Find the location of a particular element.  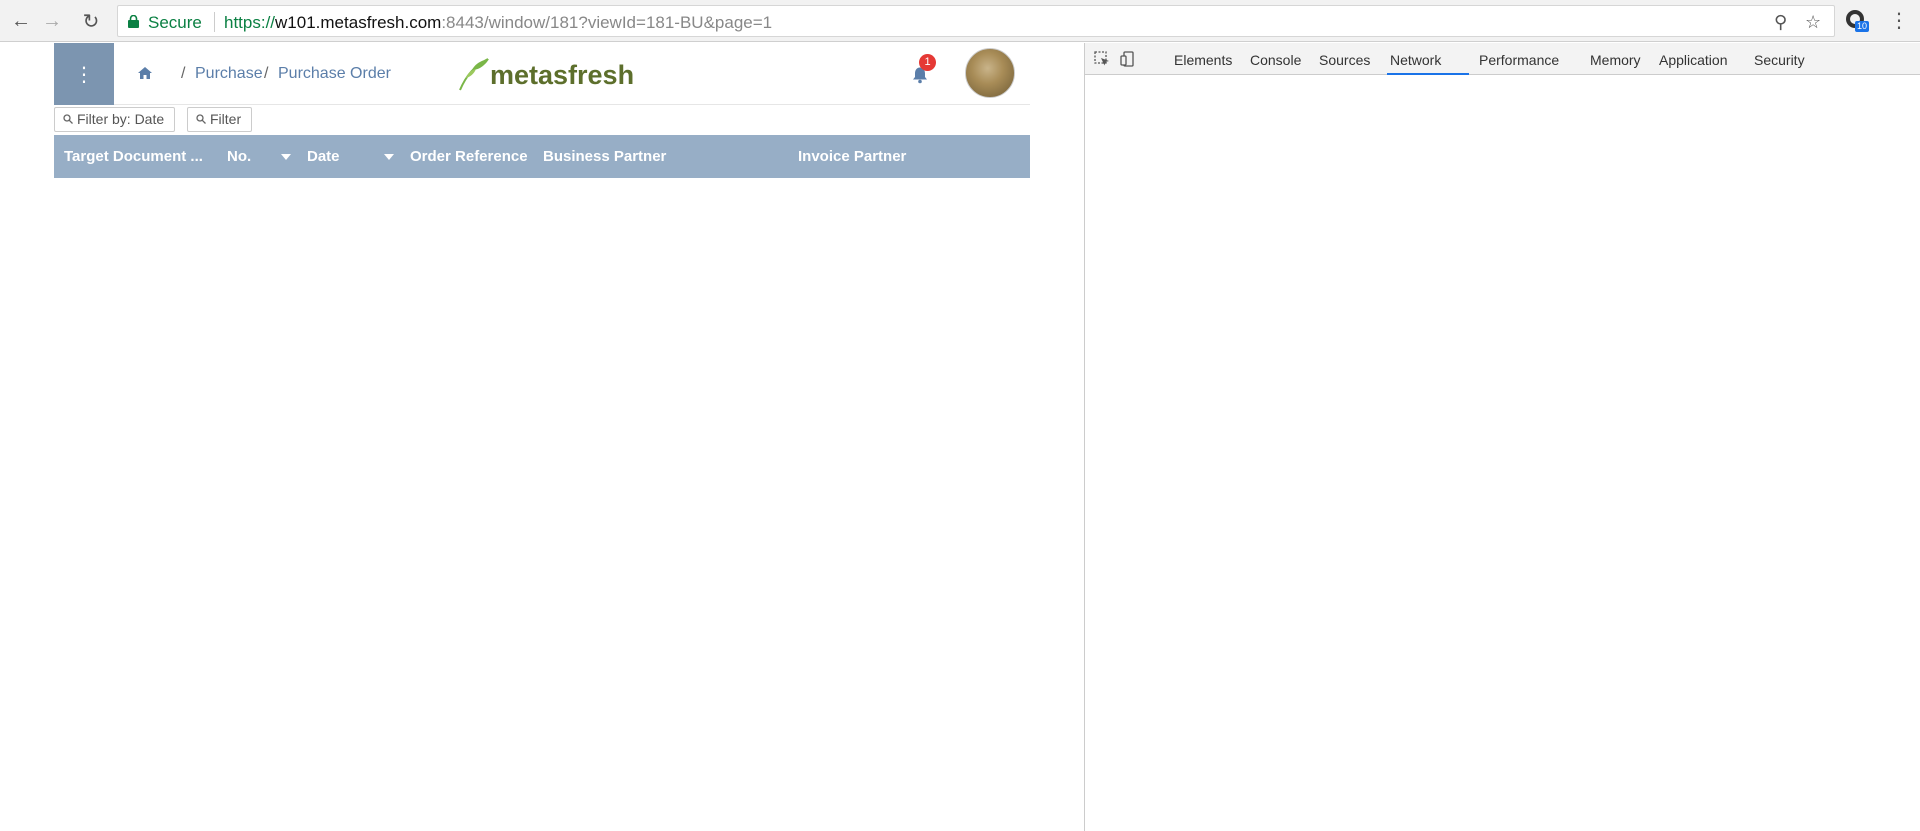

tab-memory: Memory is located at coordinates (1615, 60).